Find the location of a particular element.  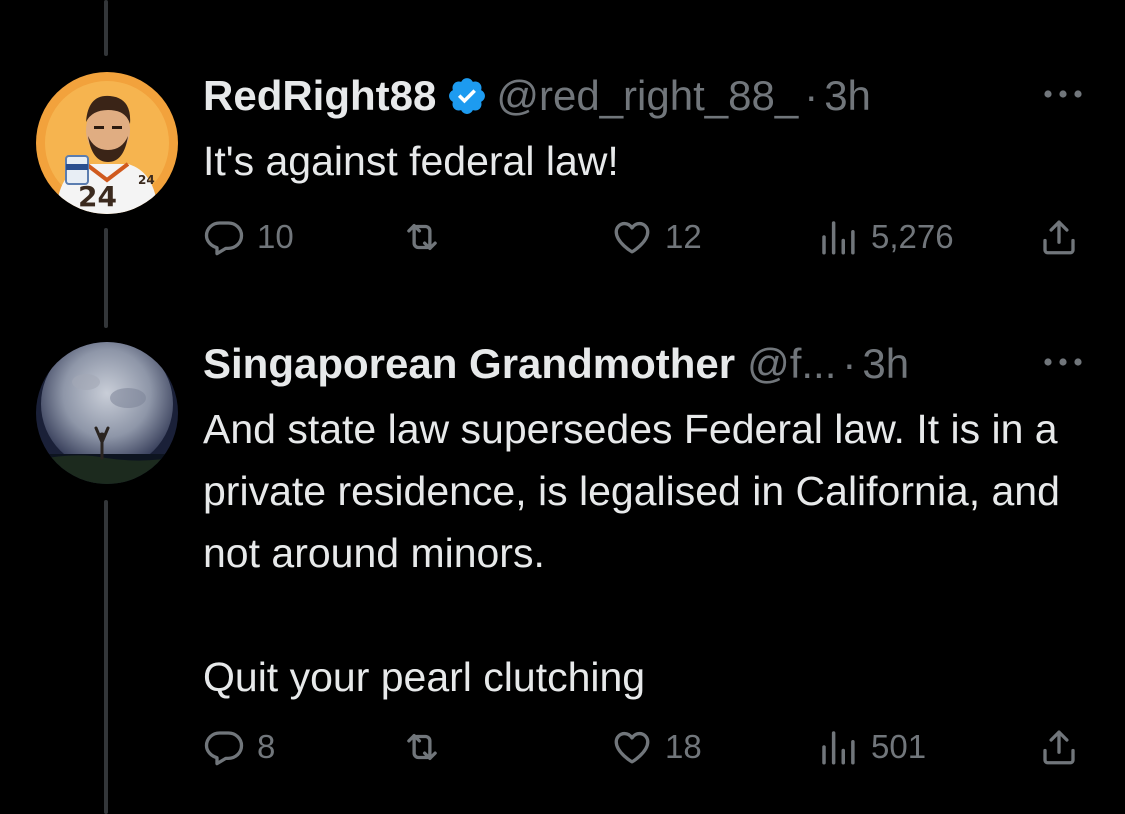

reply-count: 10 is located at coordinates (275, 236).